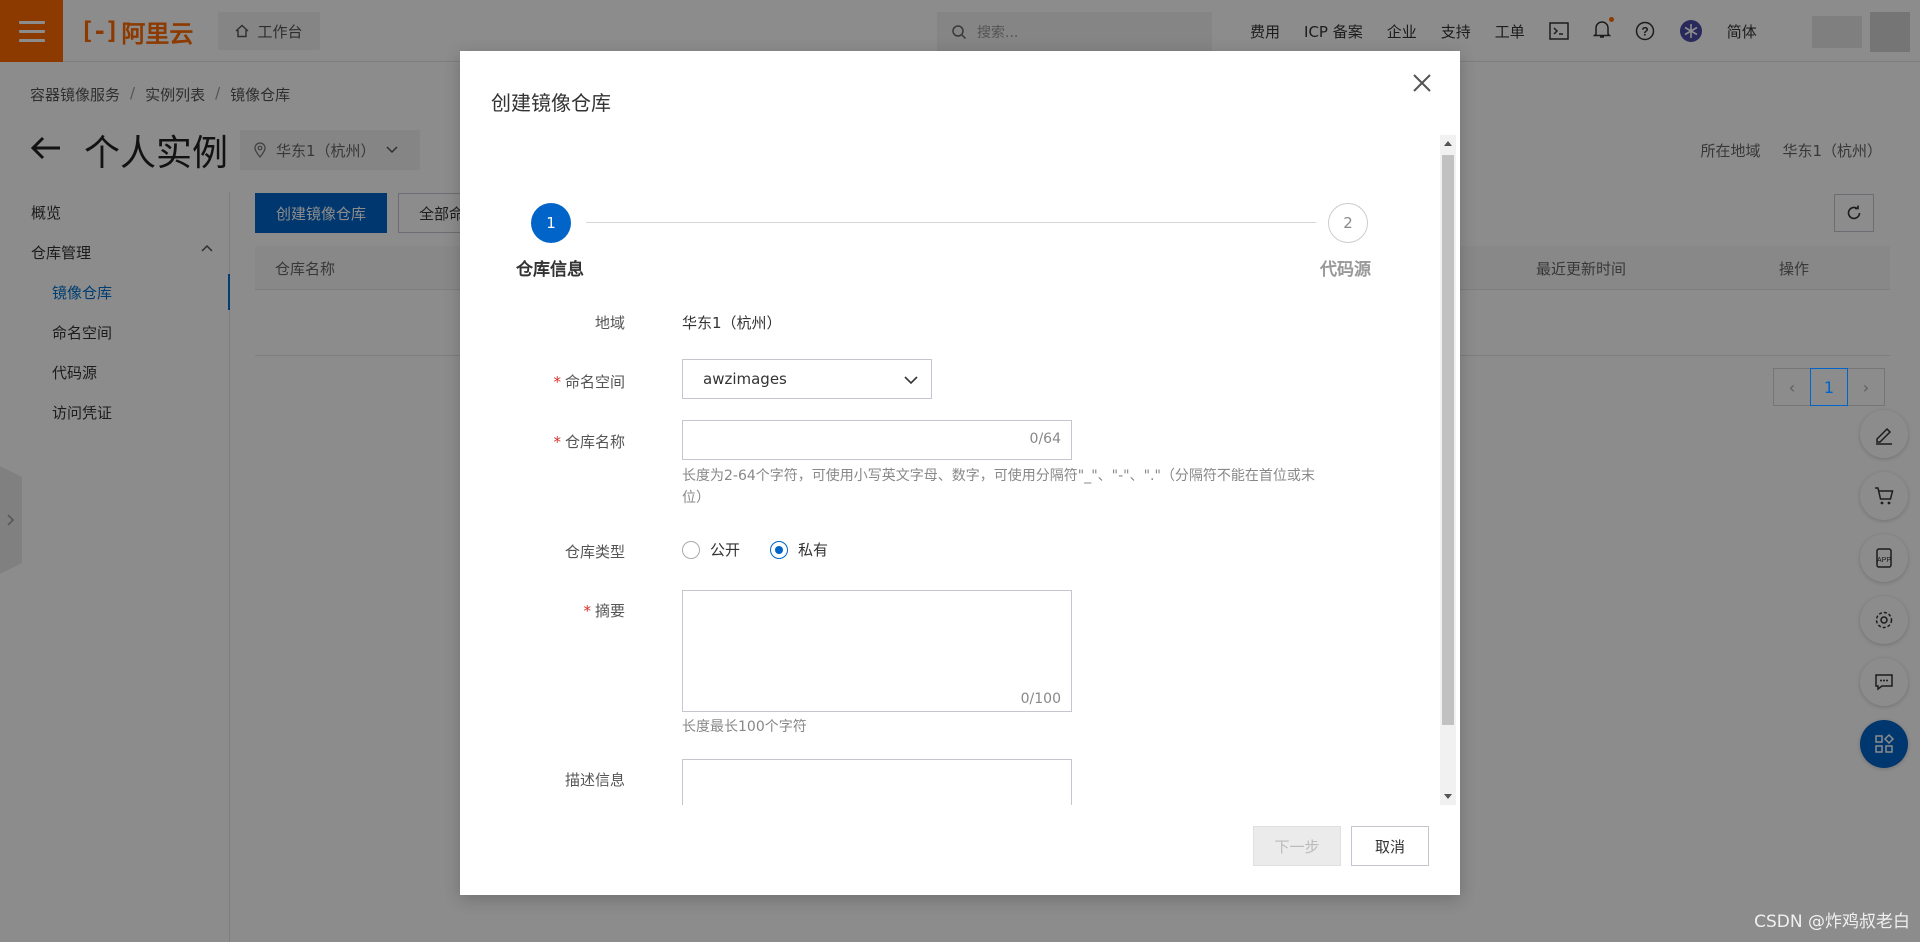 The width and height of the screenshot is (1920, 942). I want to click on region-label: 地域, so click(609, 323).